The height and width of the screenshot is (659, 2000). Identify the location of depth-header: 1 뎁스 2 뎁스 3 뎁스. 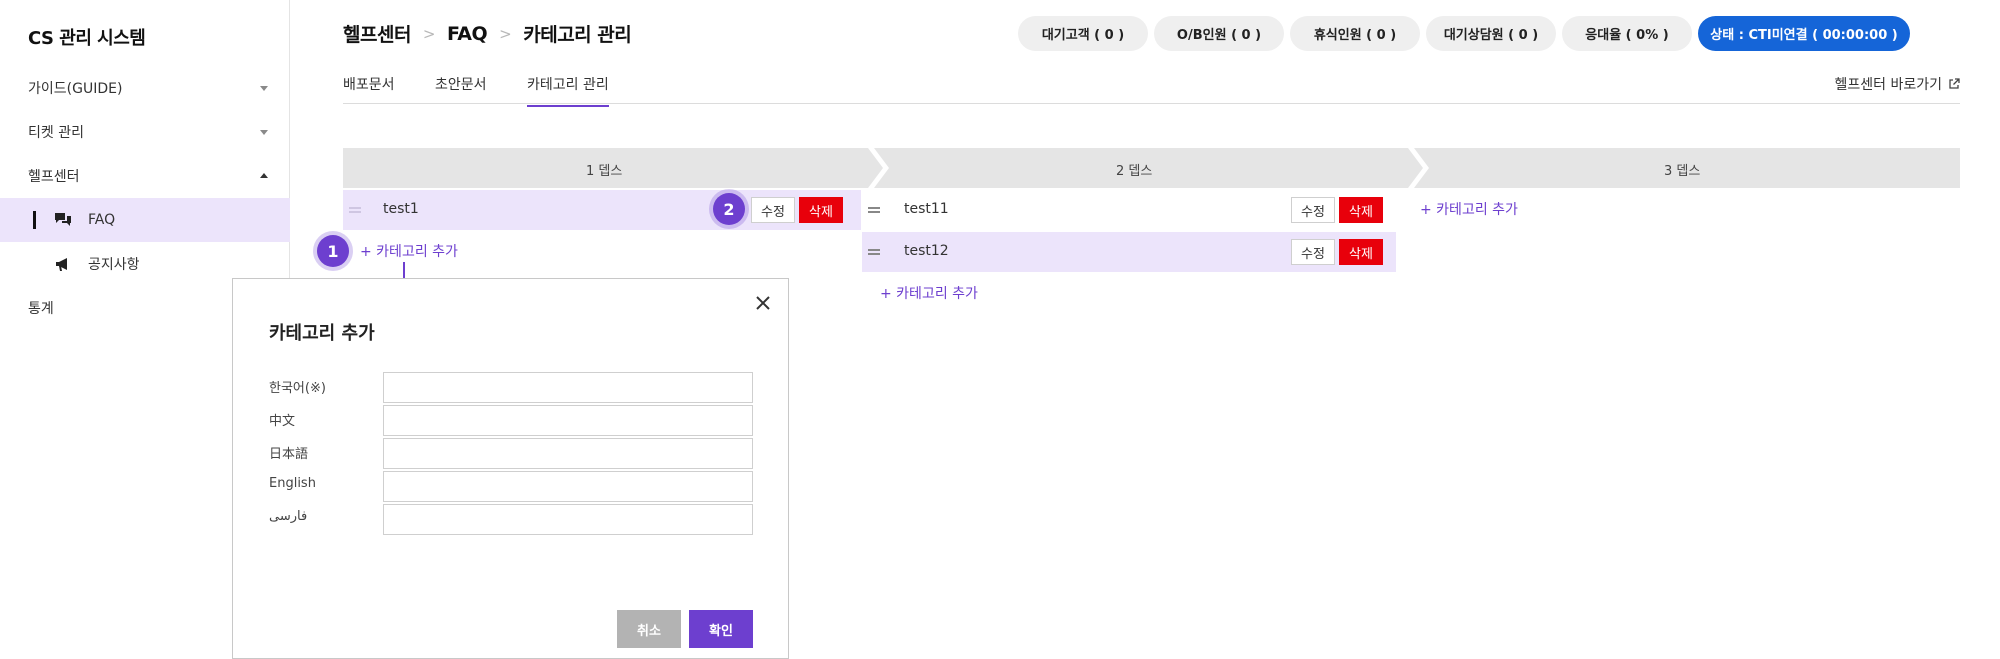
(1151, 168).